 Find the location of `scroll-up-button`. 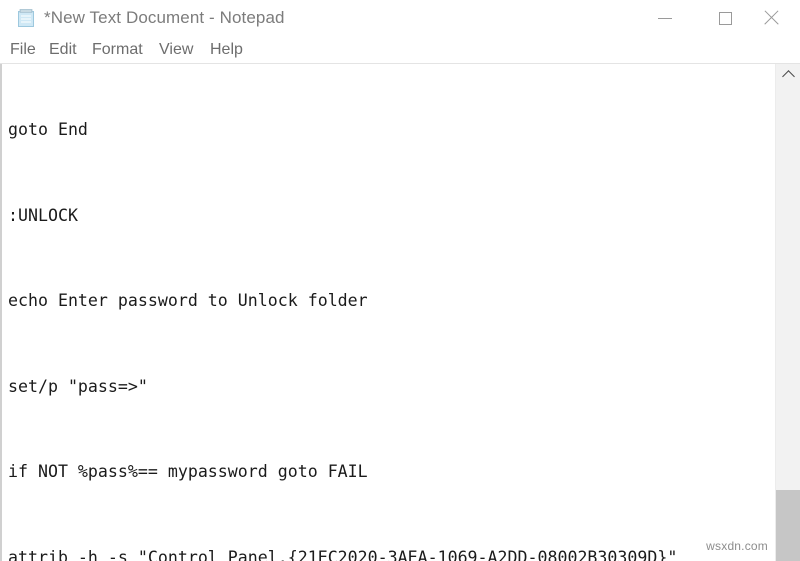

scroll-up-button is located at coordinates (788, 75).